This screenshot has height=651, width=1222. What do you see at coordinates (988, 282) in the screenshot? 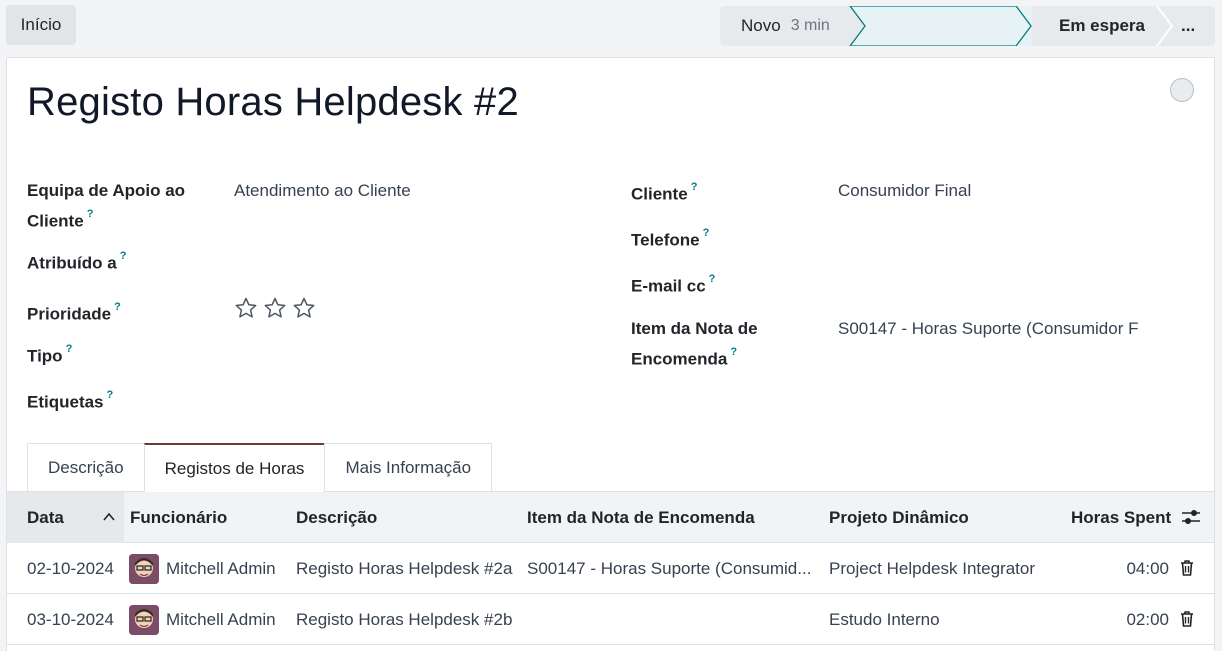
I see `email-cc-field` at bounding box center [988, 282].